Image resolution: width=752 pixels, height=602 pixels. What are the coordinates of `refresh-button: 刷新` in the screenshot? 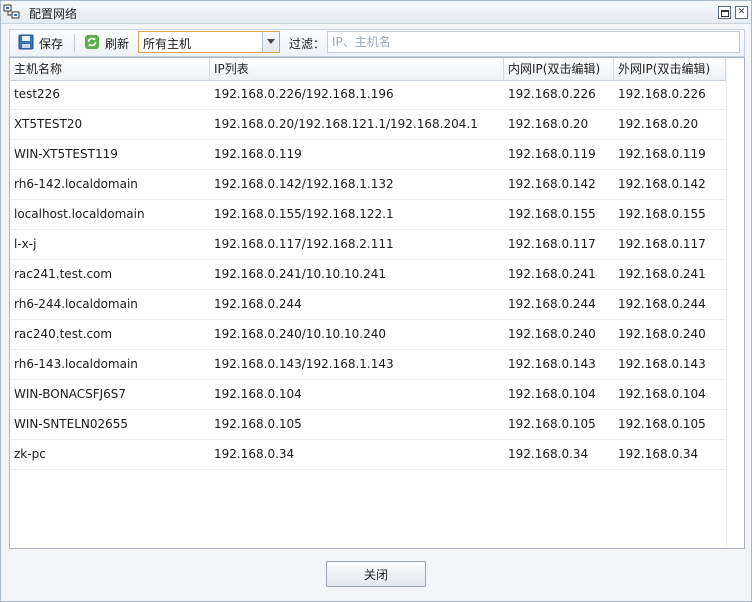 It's located at (106, 43).